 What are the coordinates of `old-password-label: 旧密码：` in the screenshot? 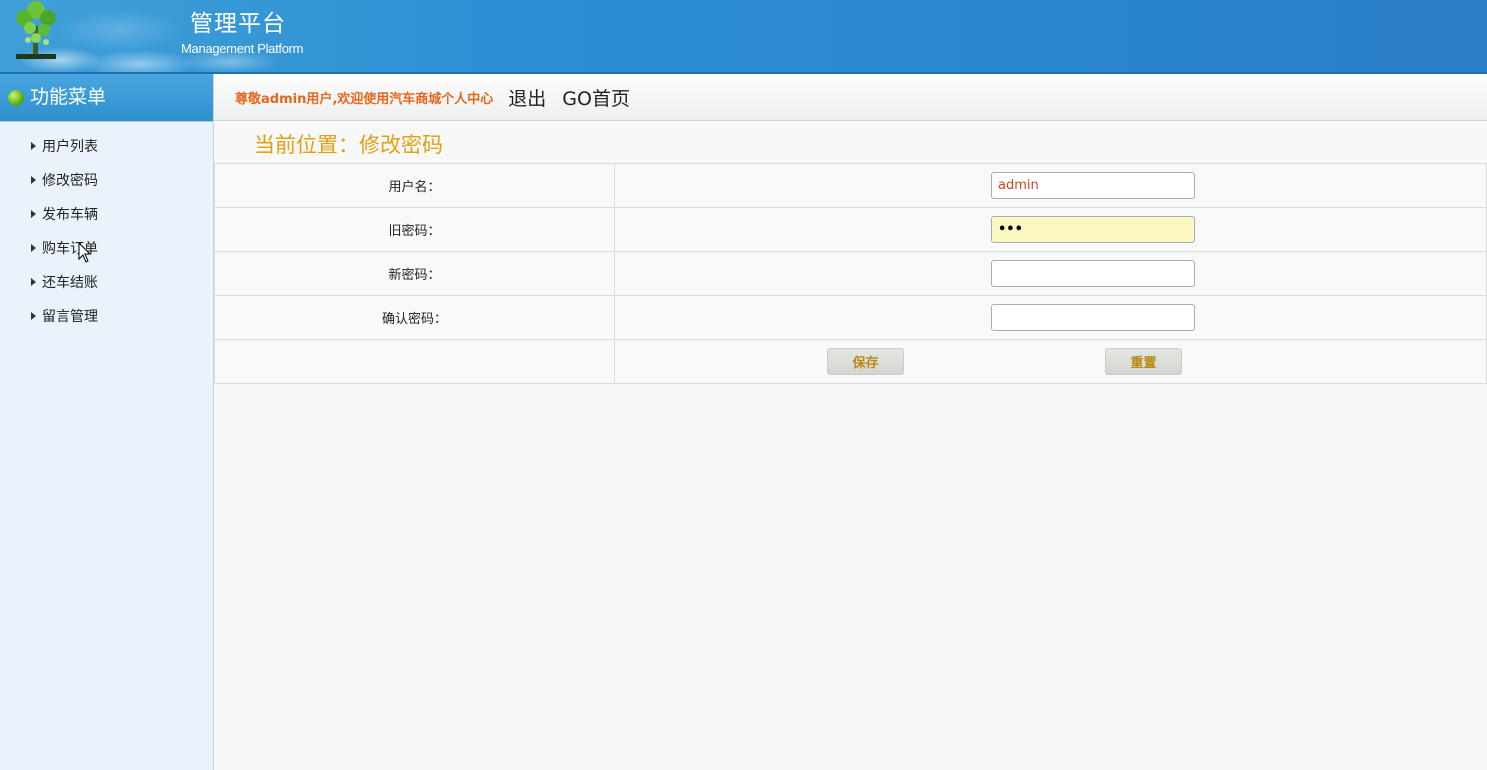 It's located at (414, 229).